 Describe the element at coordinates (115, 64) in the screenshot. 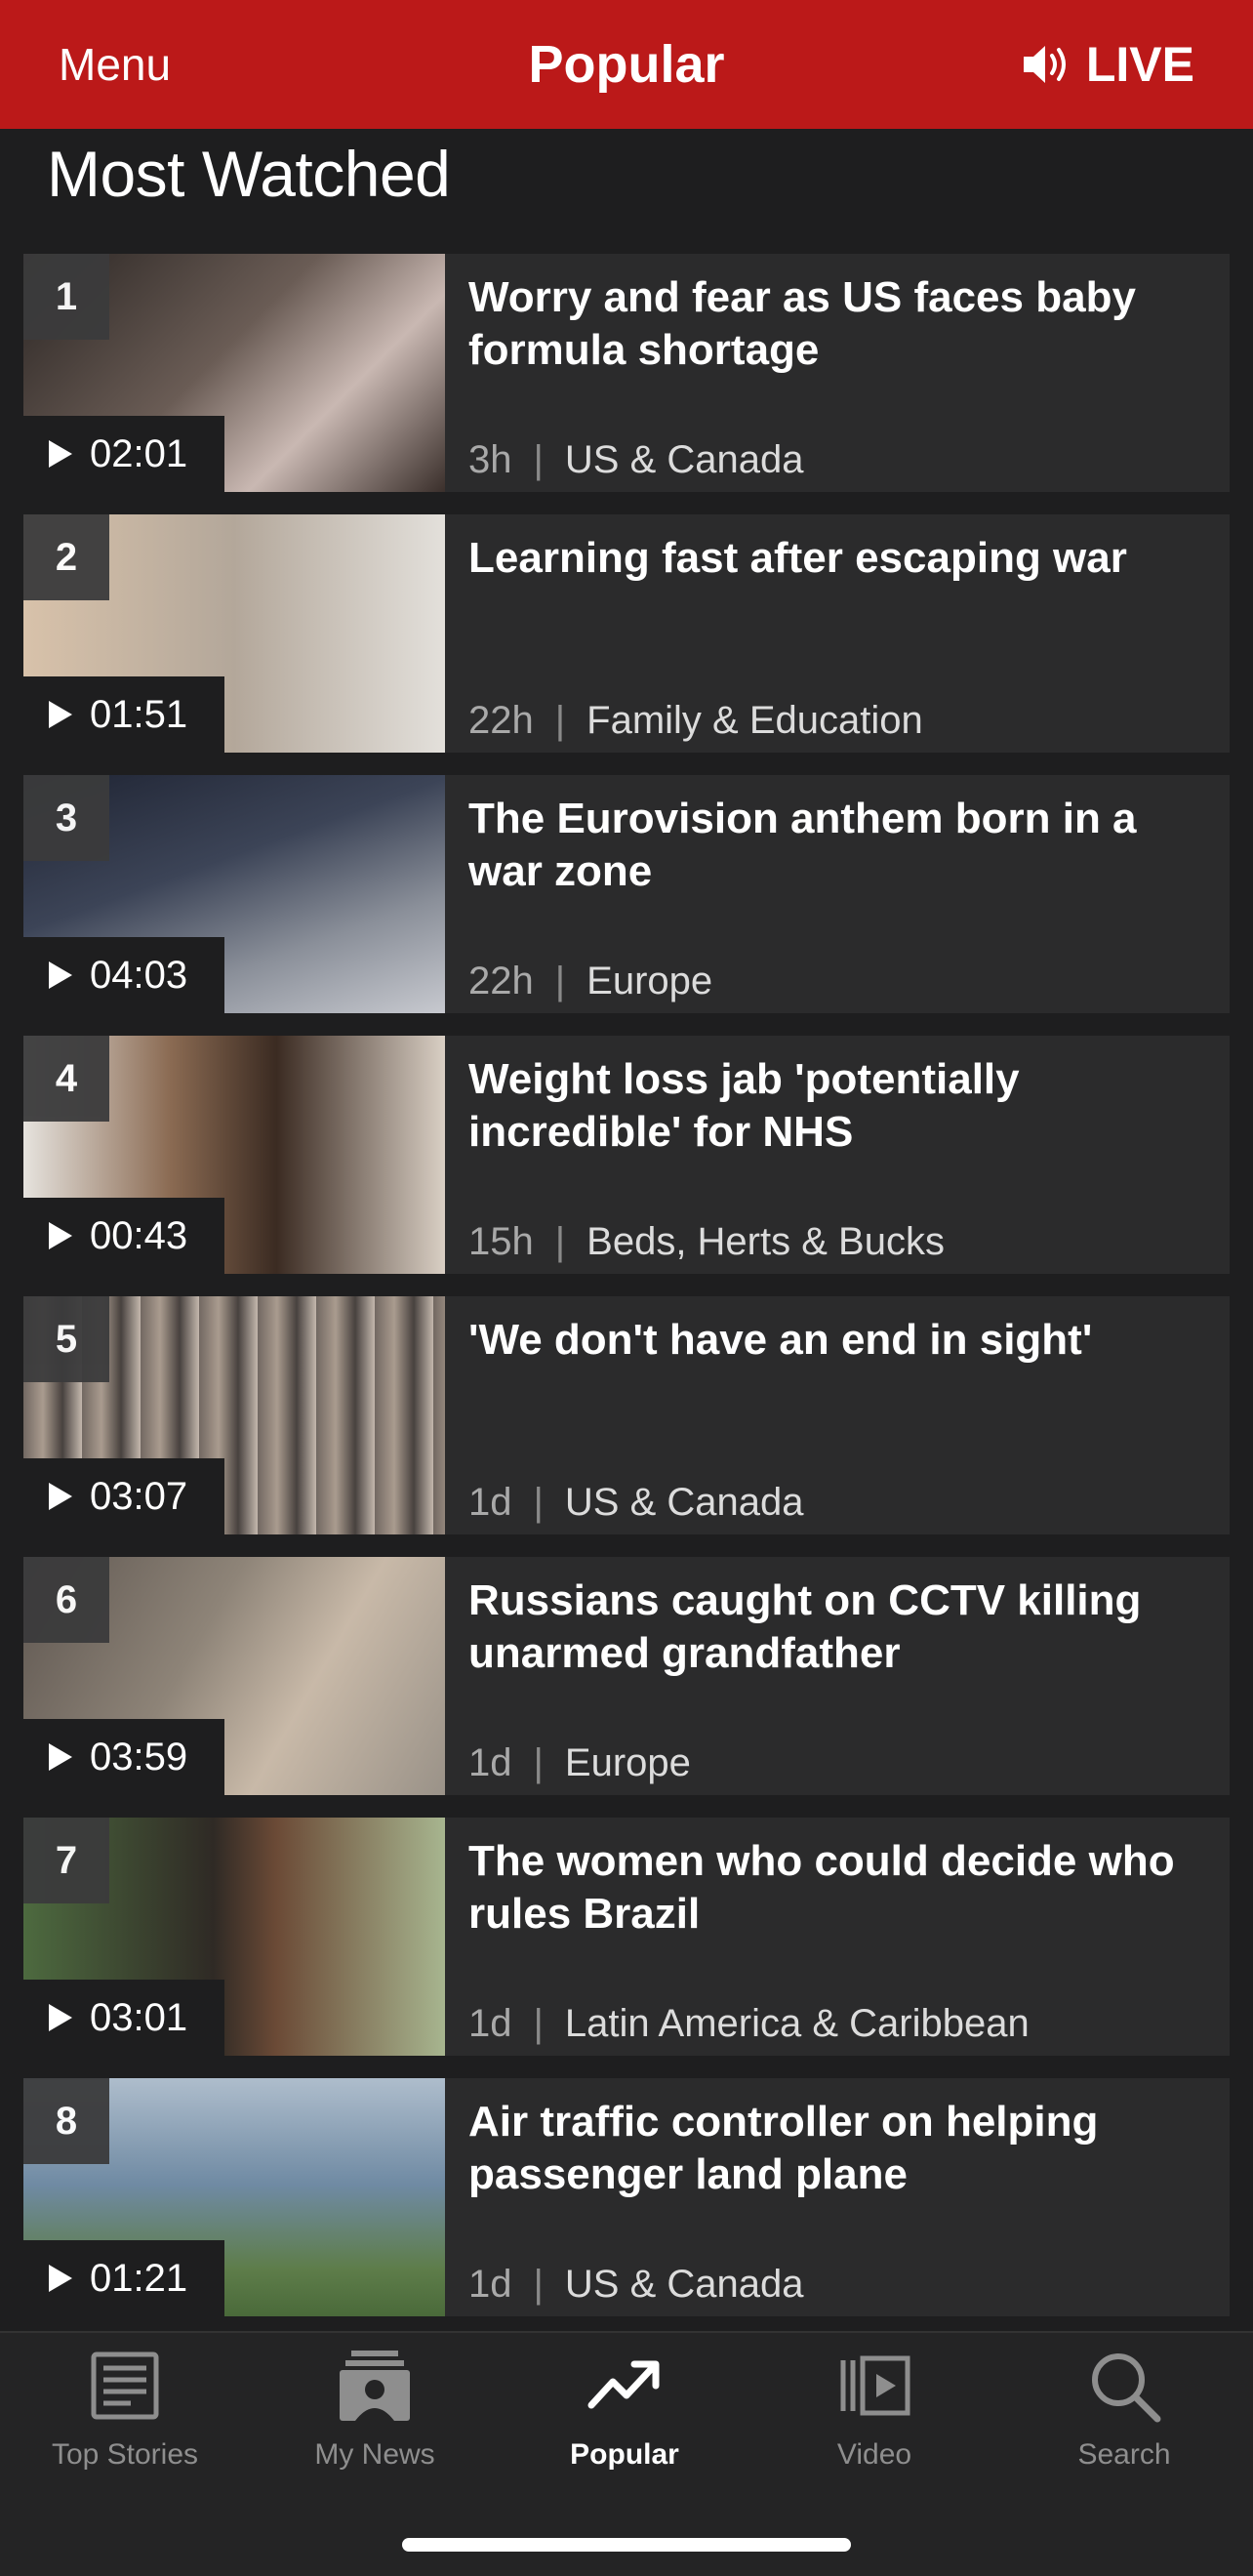

I see `menu-button: Menu` at that location.